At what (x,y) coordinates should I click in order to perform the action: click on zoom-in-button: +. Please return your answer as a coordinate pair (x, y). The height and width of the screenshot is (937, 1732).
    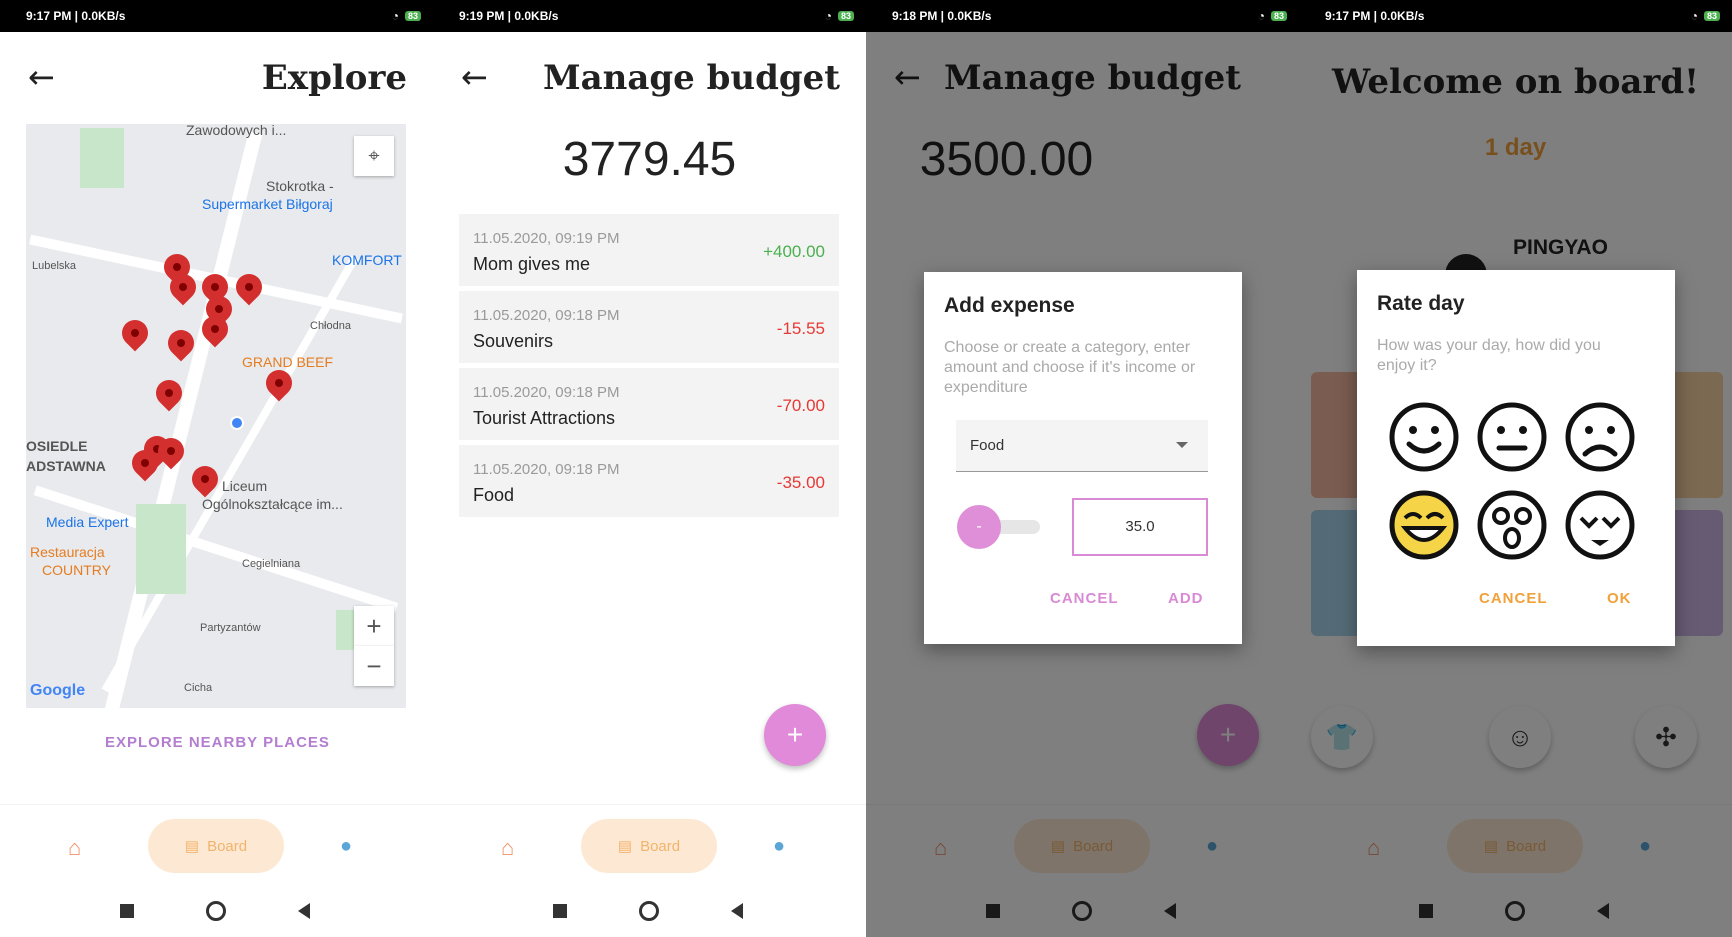
    Looking at the image, I should click on (374, 626).